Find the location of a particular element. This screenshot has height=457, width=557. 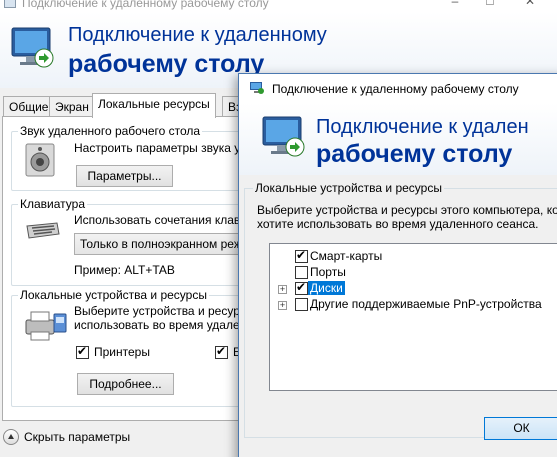

local-devices-description-1: Выберите устройства и ресурсы is located at coordinates (164, 311).